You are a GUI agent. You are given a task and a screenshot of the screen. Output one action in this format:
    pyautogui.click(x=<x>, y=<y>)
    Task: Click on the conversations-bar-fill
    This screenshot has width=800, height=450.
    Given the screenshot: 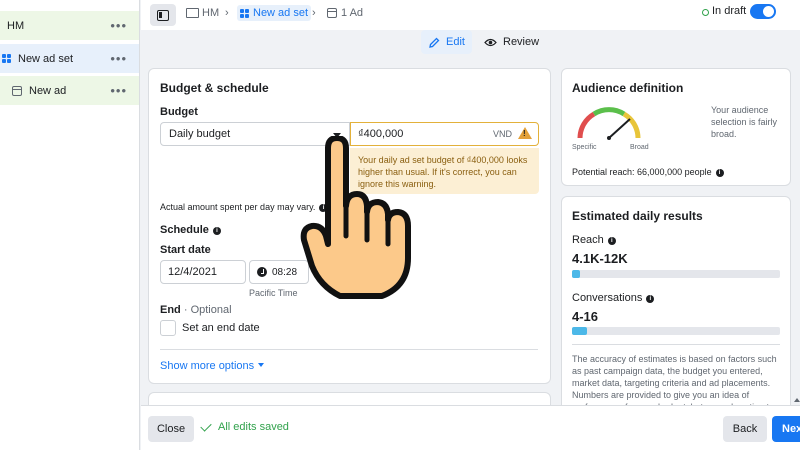 What is the action you would take?
    pyautogui.click(x=579, y=331)
    